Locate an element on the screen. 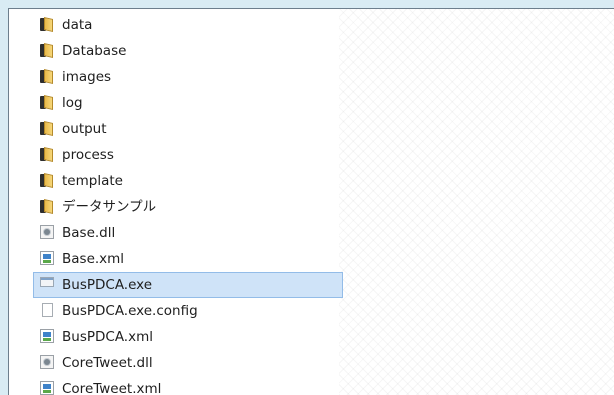 The height and width of the screenshot is (395, 614). file-item-base-dll: Base.dll is located at coordinates (311, 233).